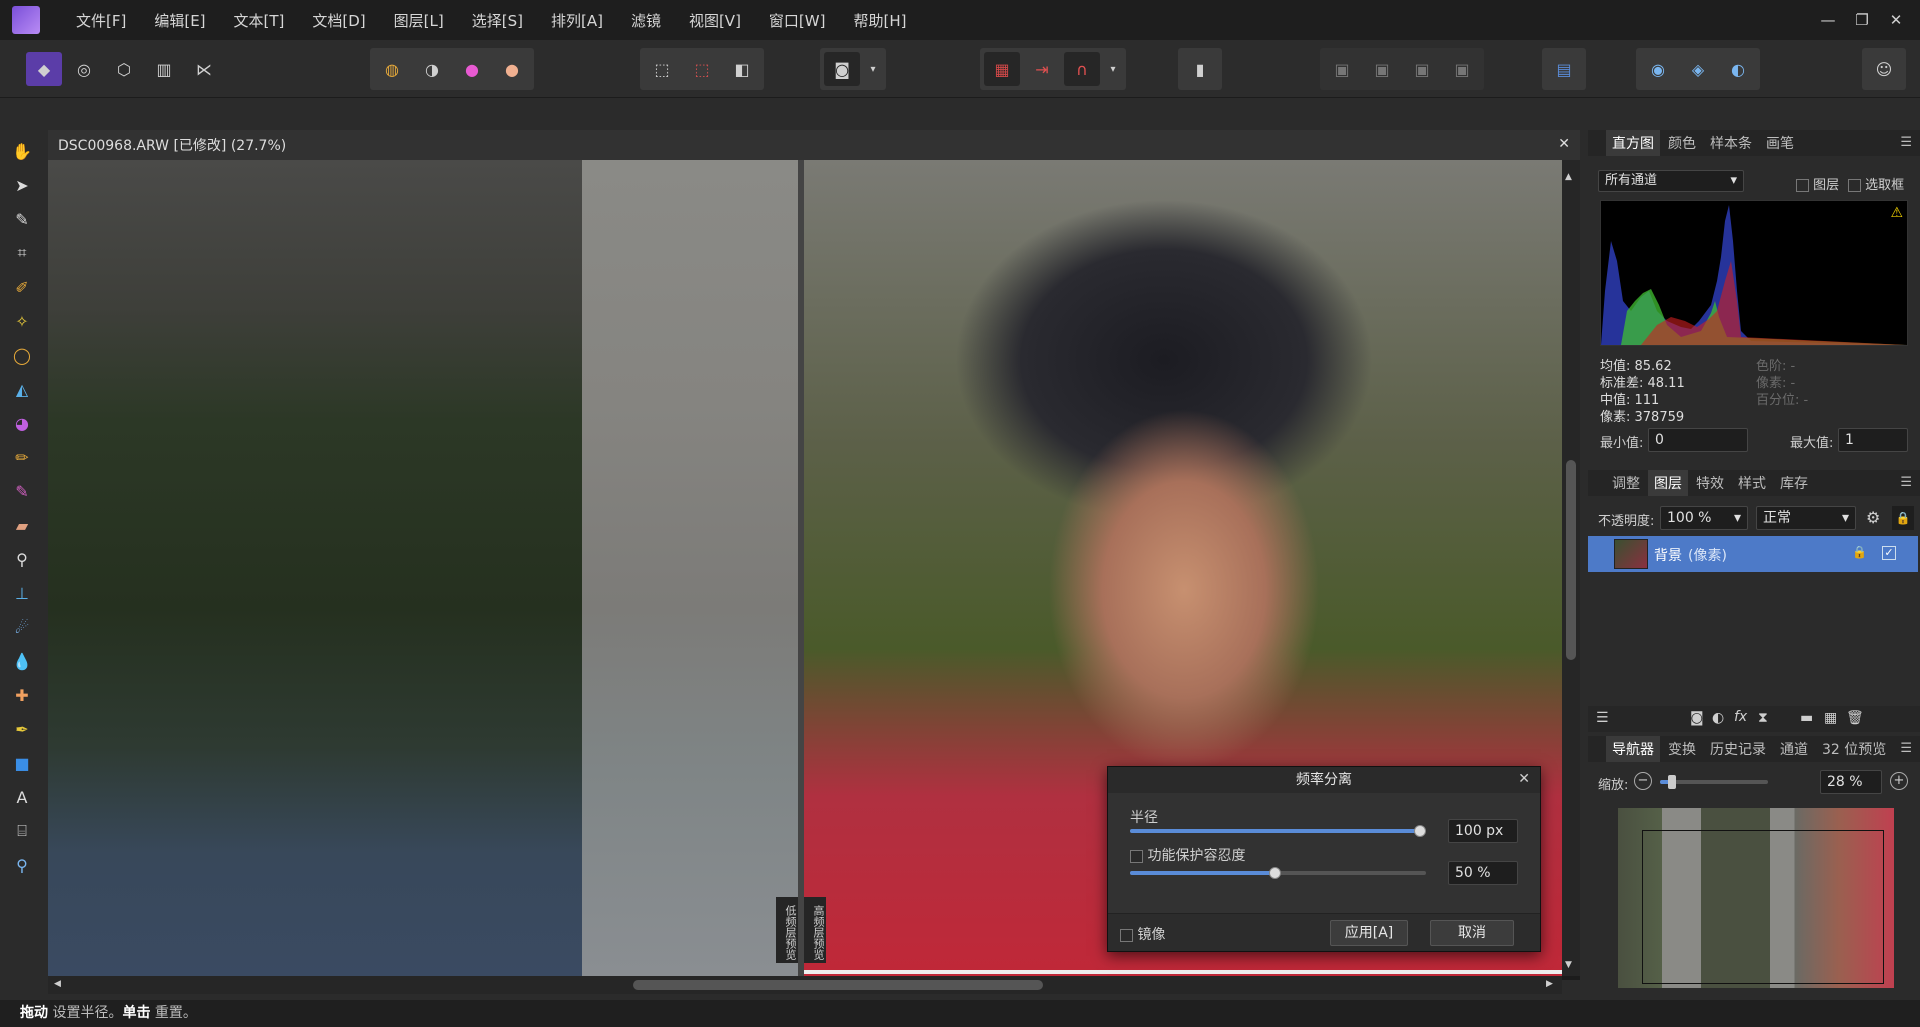  What do you see at coordinates (22, 627) in the screenshot?
I see `smudge-brush-icon: ☄` at bounding box center [22, 627].